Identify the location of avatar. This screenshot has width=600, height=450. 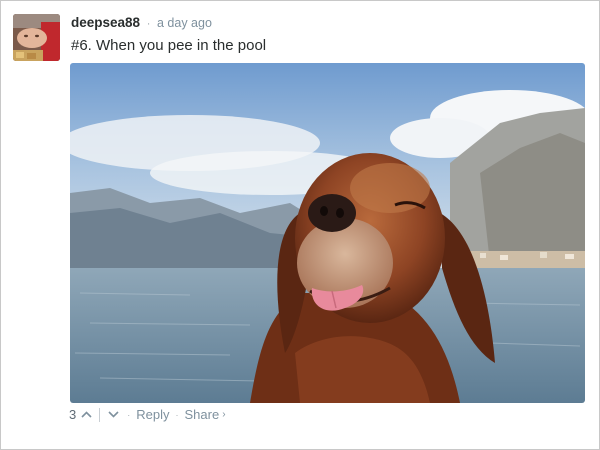
(36, 37).